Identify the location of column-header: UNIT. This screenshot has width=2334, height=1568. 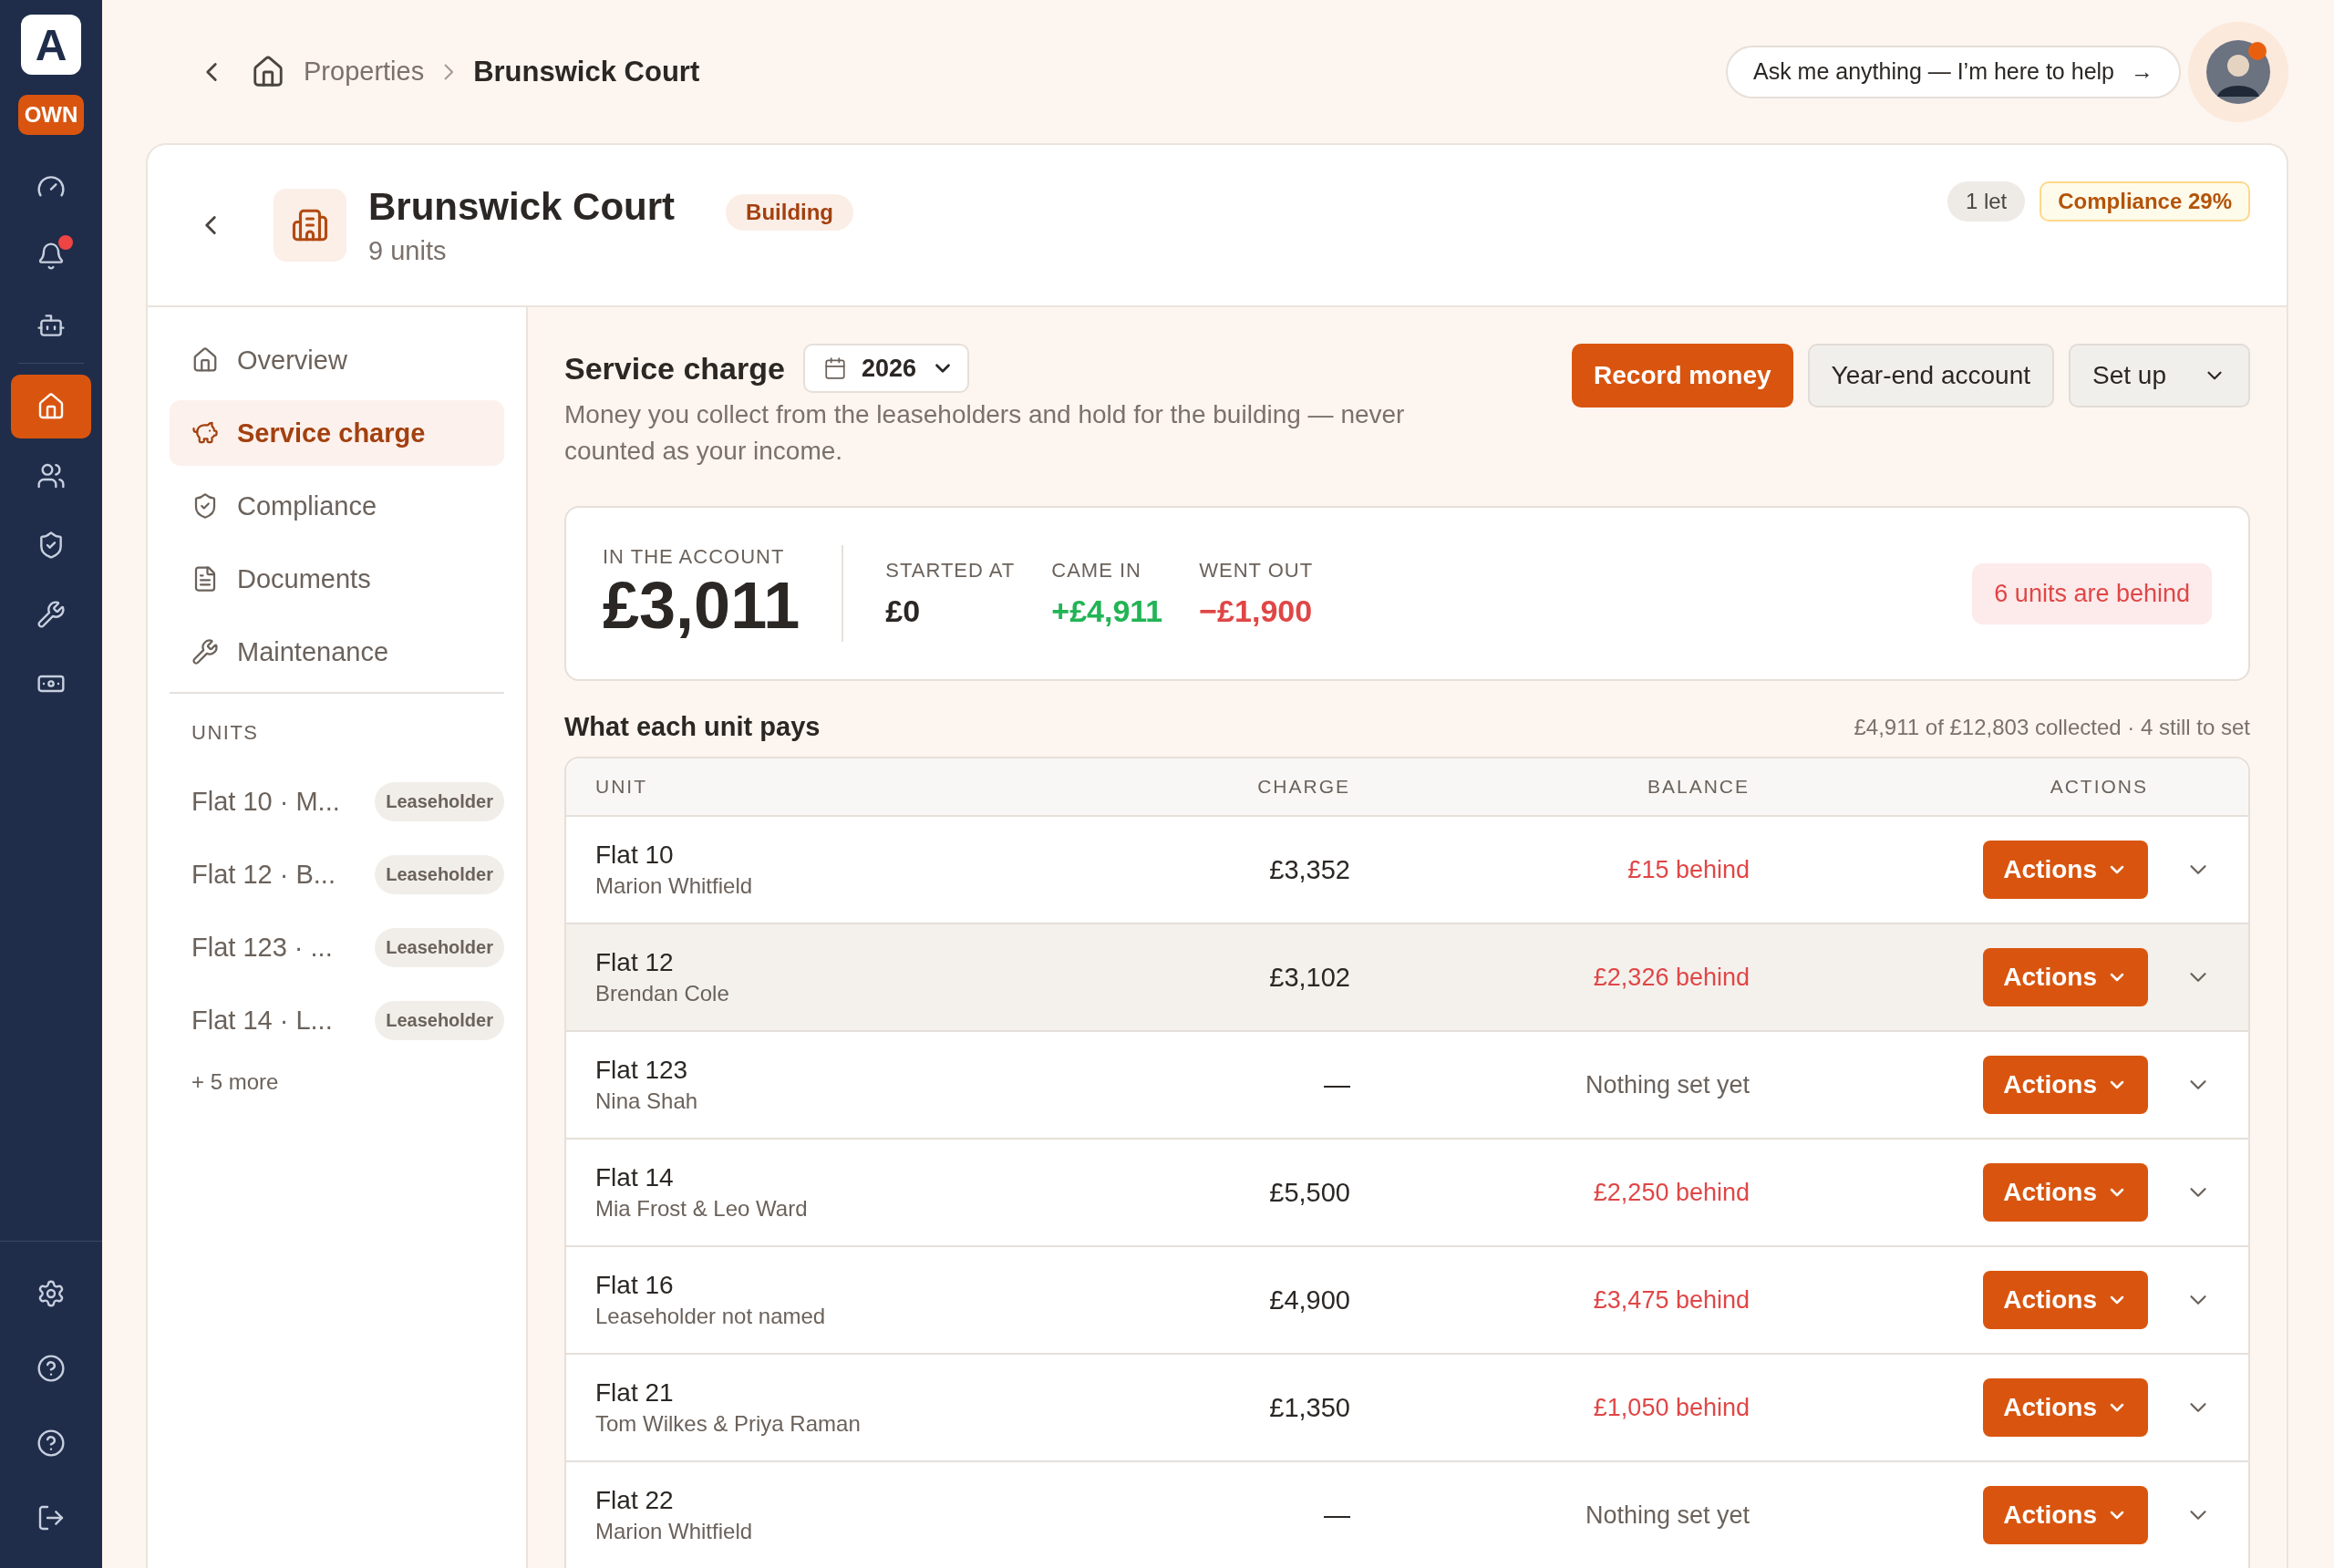
(621, 787).